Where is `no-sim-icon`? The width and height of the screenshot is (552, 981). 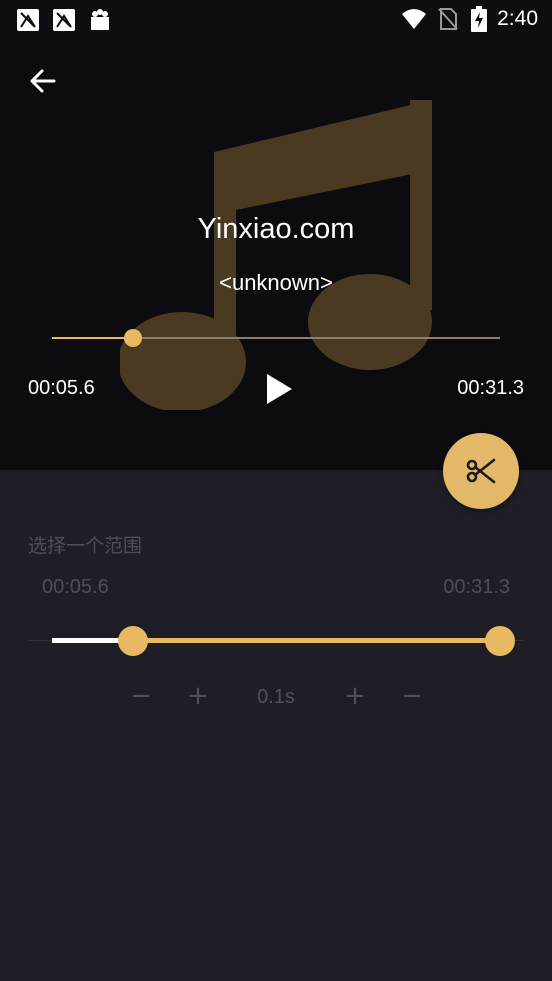
no-sim-icon is located at coordinates (448, 19).